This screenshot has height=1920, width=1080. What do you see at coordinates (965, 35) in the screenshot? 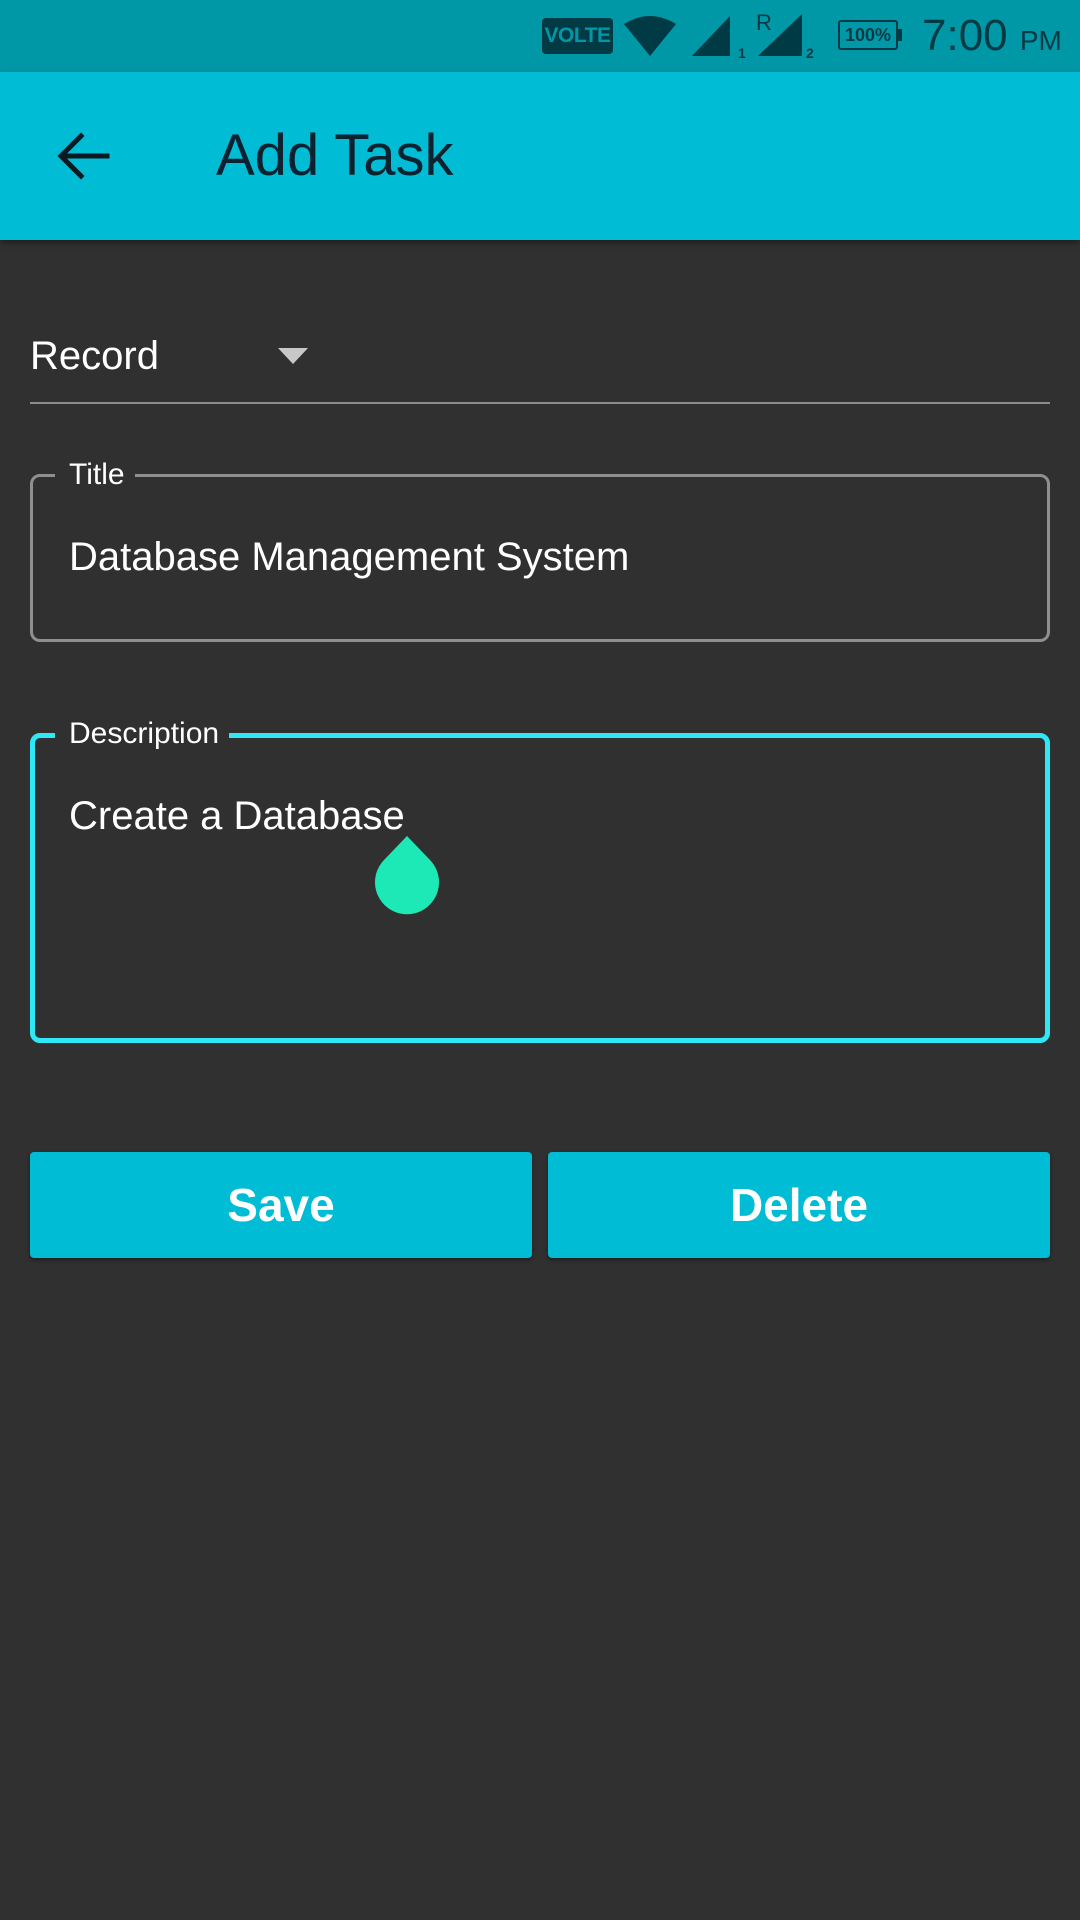
I see `clock-time: 7:00` at bounding box center [965, 35].